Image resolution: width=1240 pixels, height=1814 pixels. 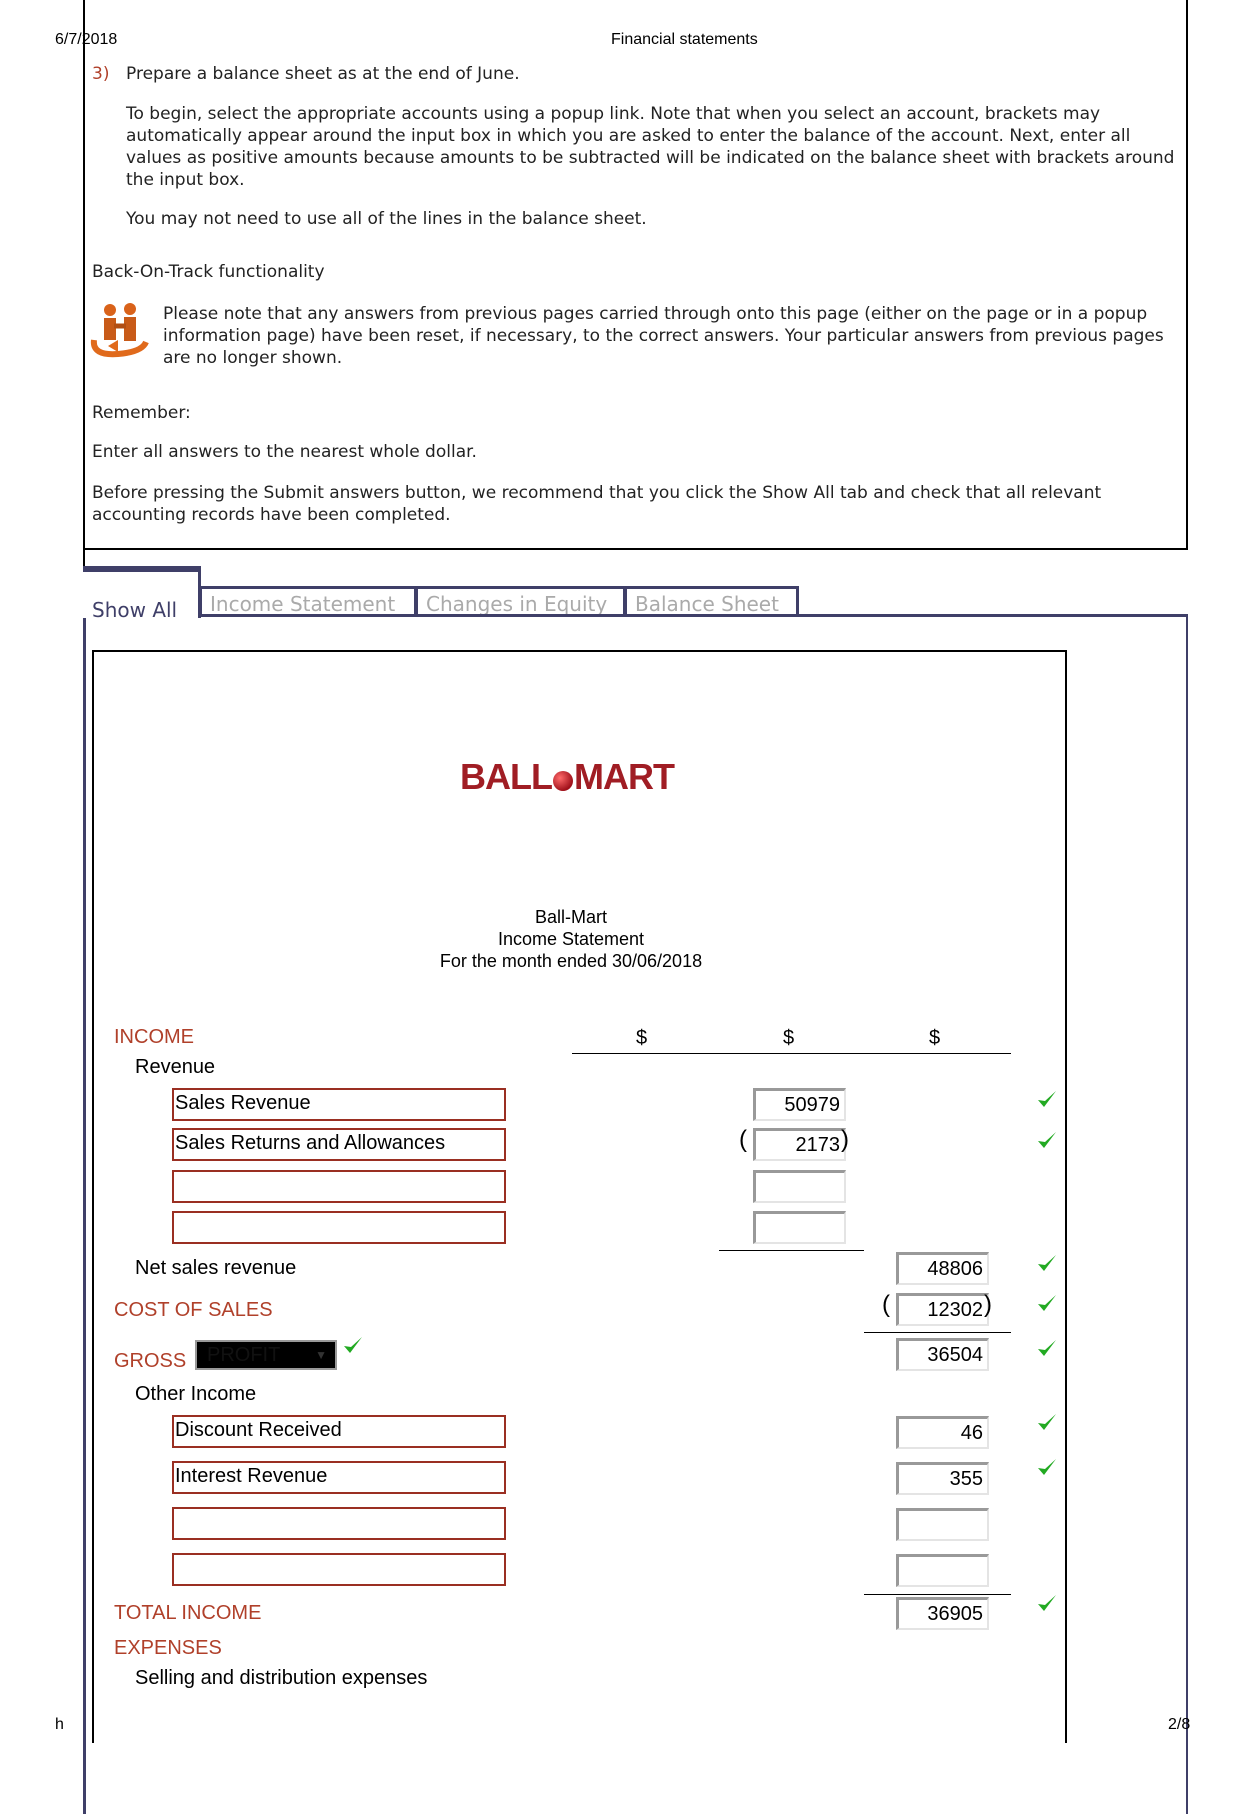 What do you see at coordinates (141, 413) in the screenshot?
I see `remember-label: Remember:` at bounding box center [141, 413].